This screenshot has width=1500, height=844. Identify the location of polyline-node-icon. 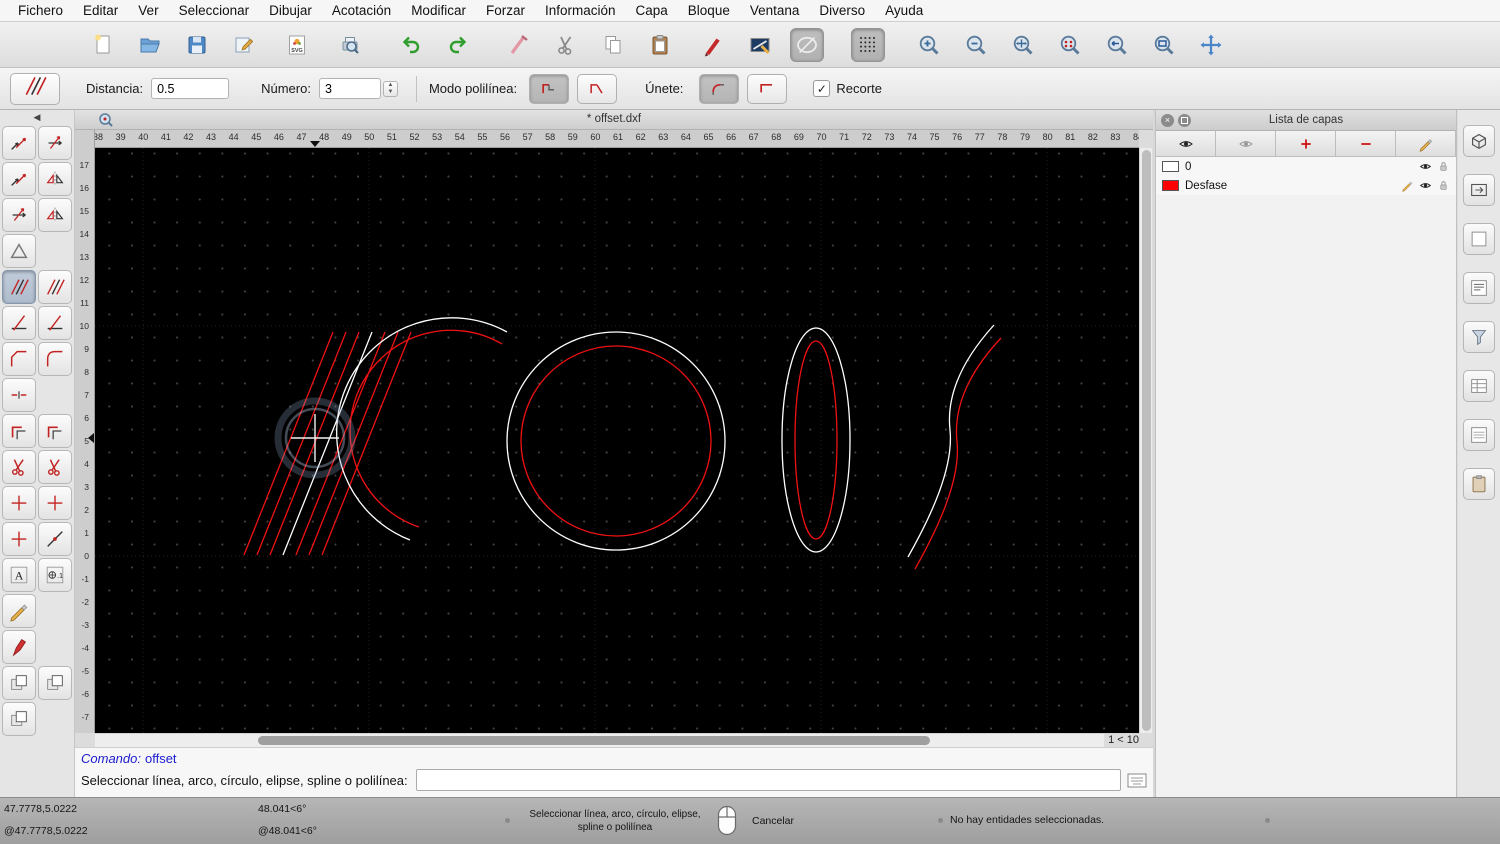
(19, 431).